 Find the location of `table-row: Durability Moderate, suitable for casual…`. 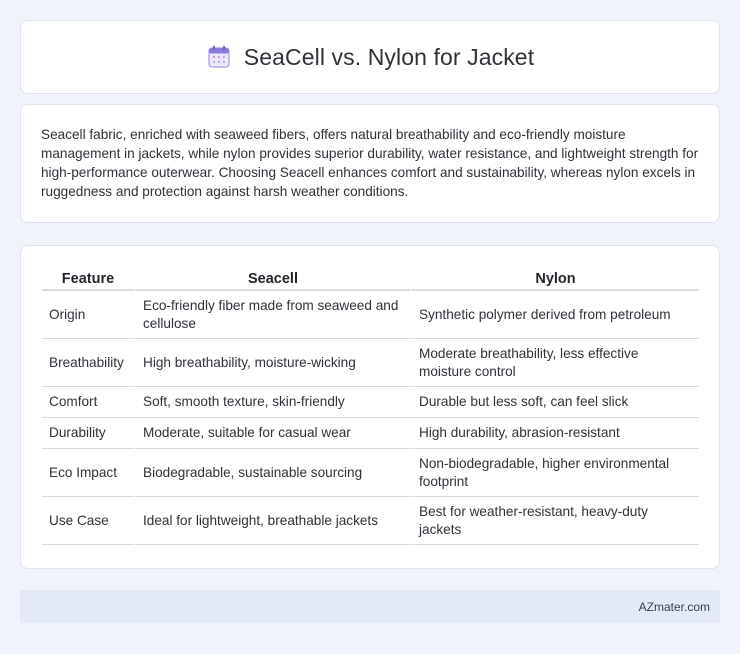

table-row: Durability Moderate, suitable for casual… is located at coordinates (370, 433).